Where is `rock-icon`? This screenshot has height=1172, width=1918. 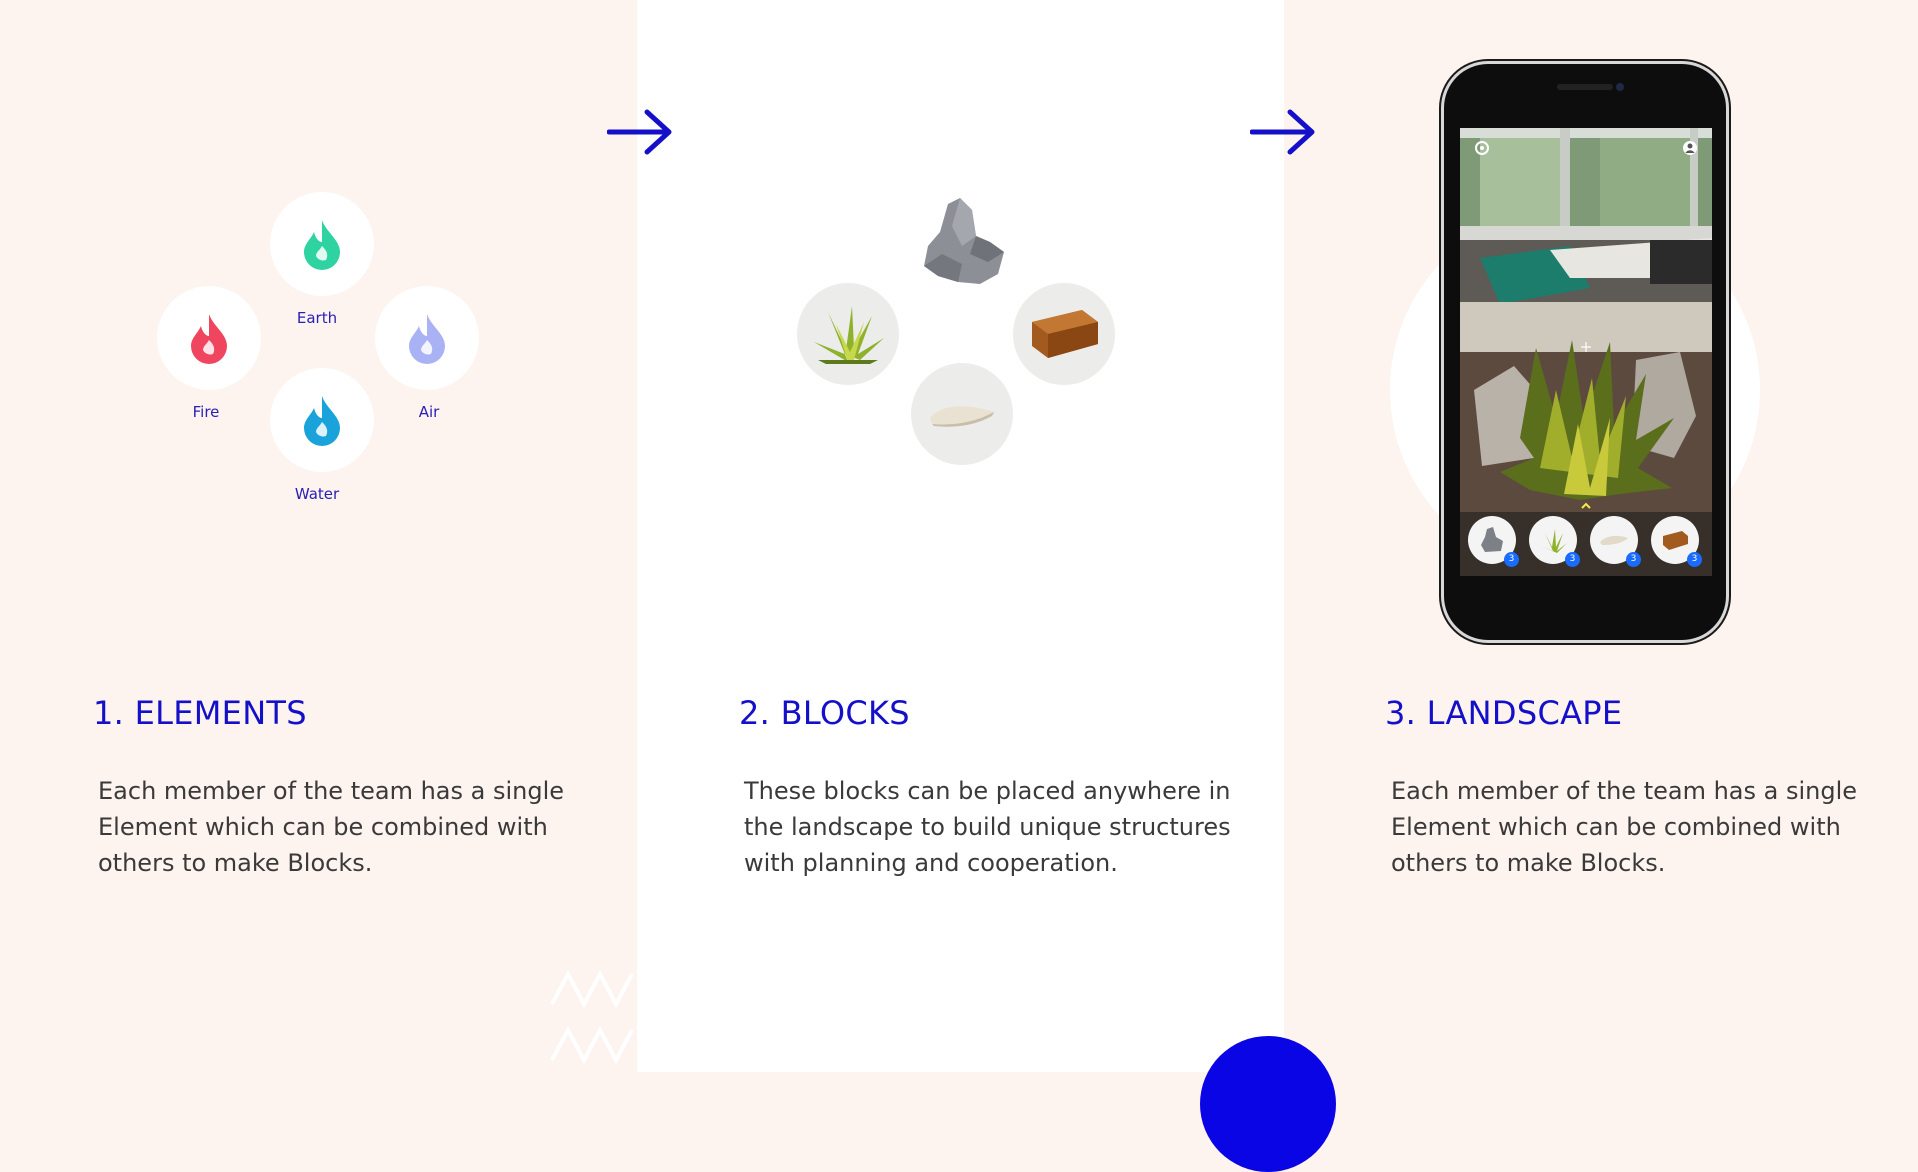 rock-icon is located at coordinates (1492, 539).